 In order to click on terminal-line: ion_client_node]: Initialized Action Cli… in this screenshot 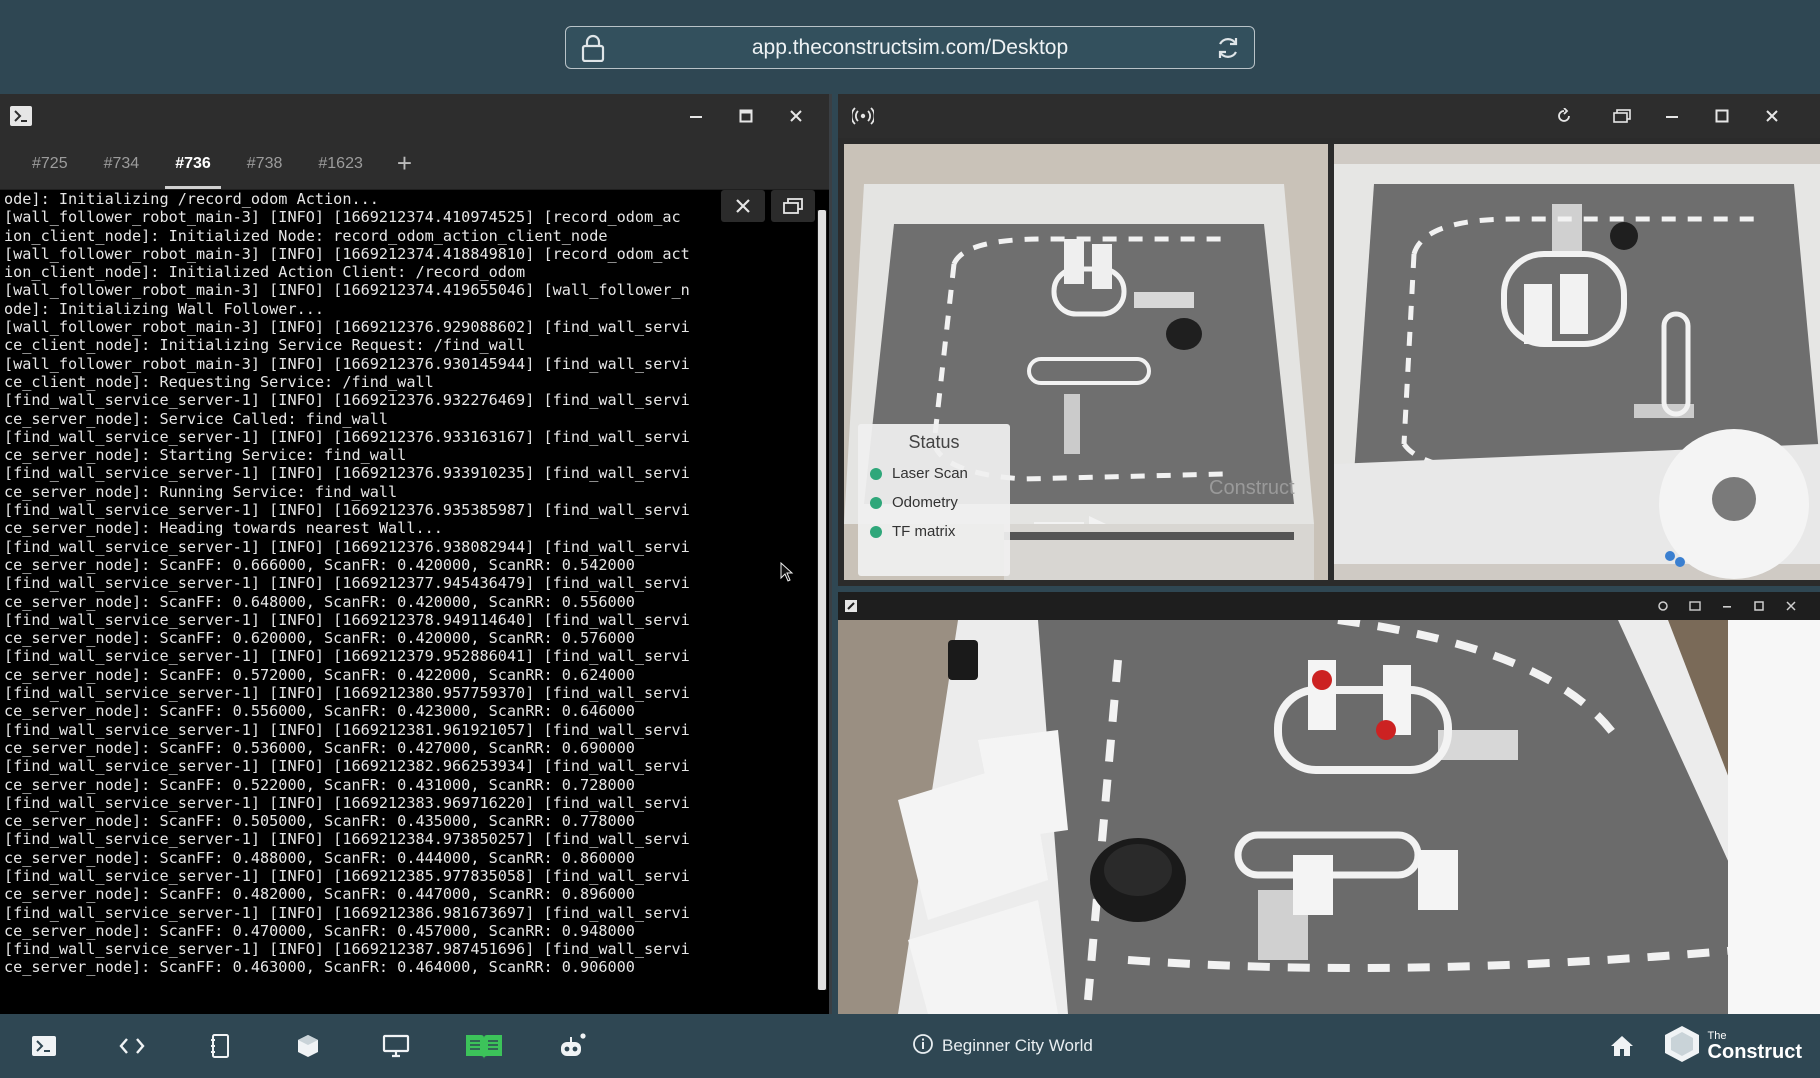, I will do `click(265, 272)`.